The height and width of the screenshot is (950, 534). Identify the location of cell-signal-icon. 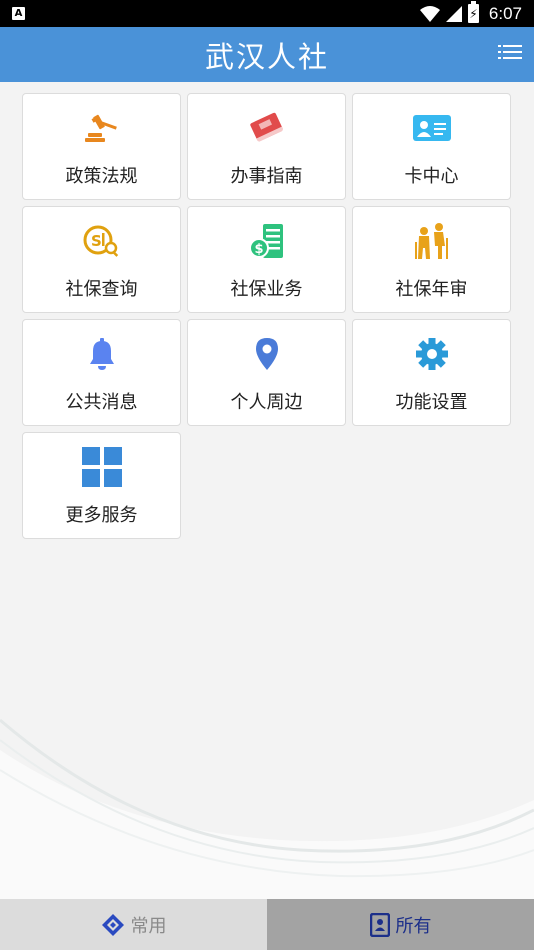
(453, 13).